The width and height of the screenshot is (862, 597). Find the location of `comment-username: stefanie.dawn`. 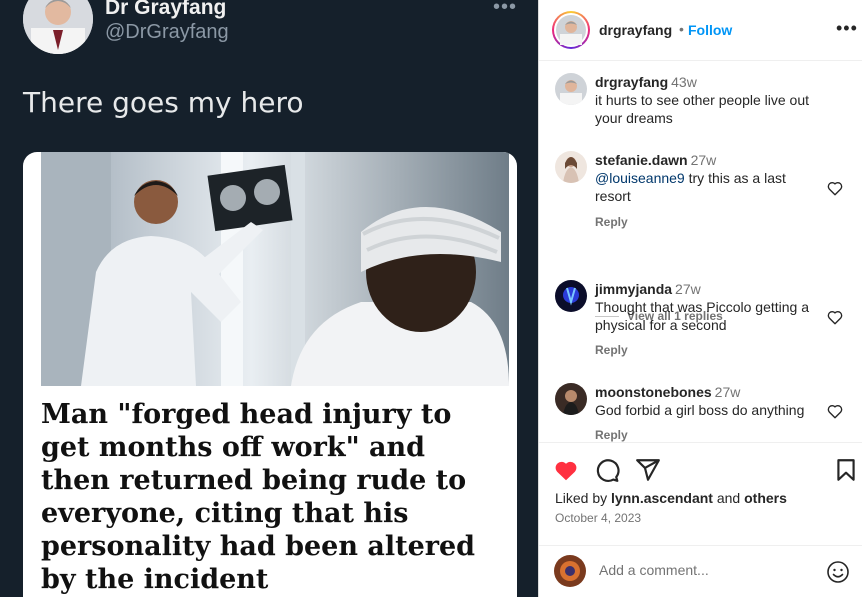

comment-username: stefanie.dawn is located at coordinates (641, 160).